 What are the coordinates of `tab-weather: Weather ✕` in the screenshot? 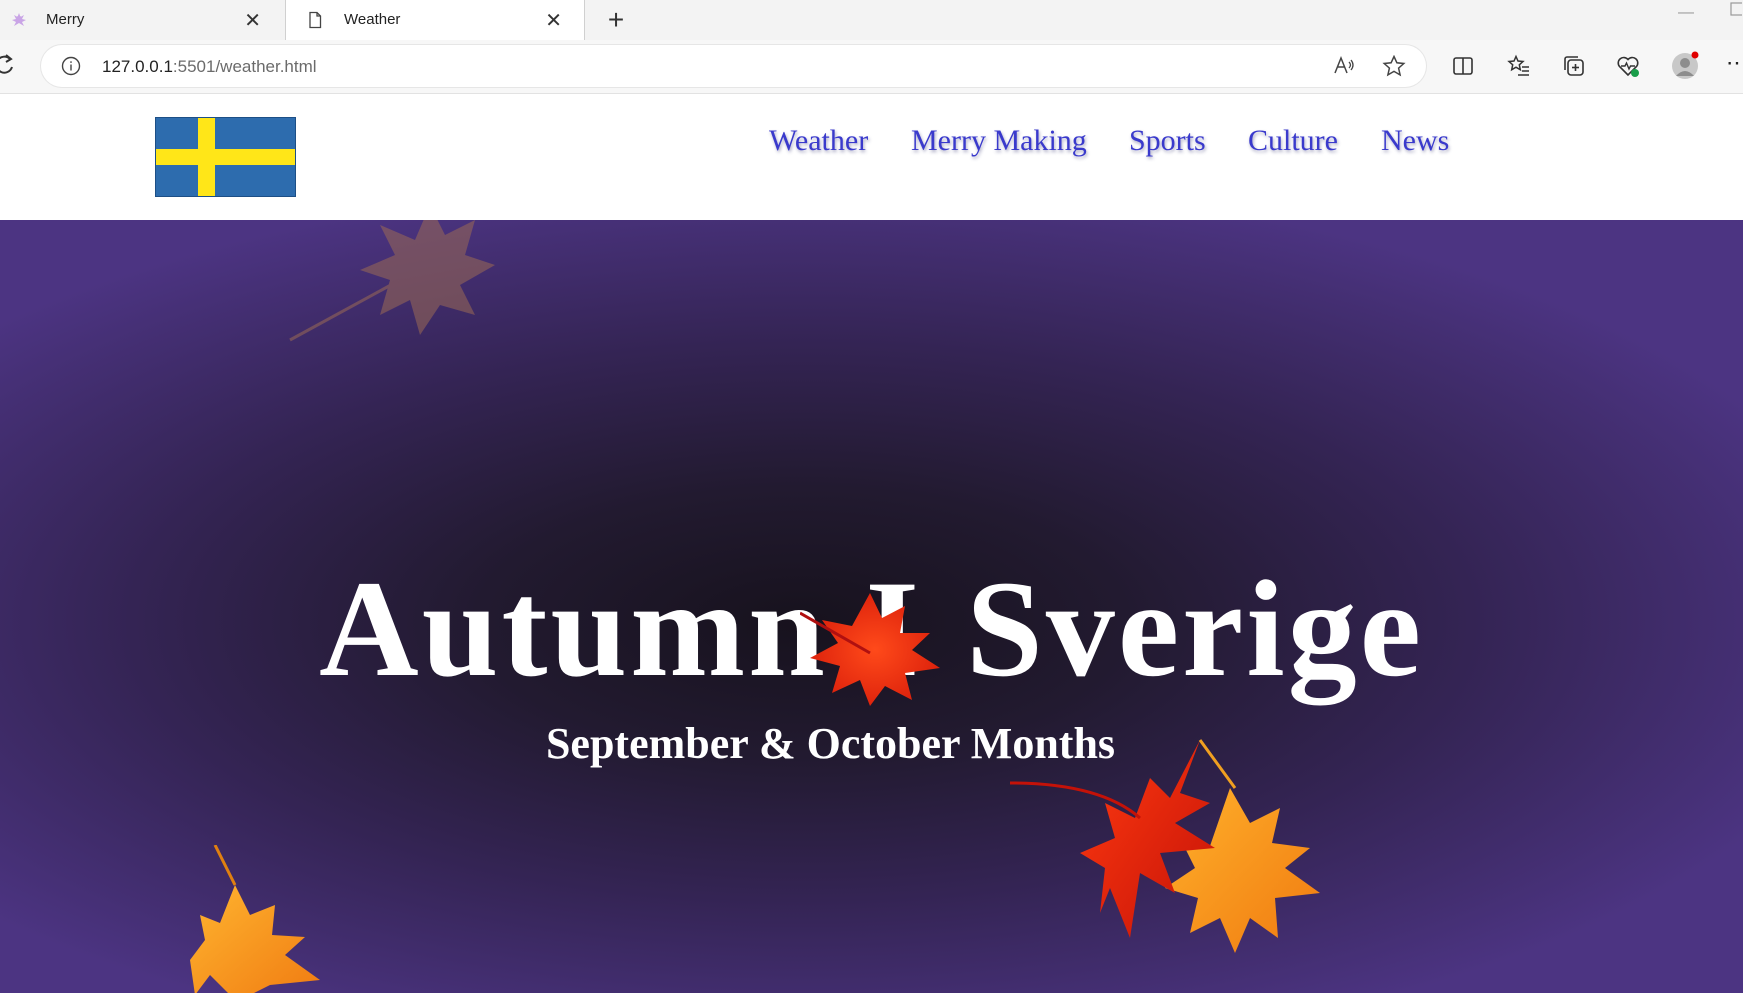 It's located at (435, 20).